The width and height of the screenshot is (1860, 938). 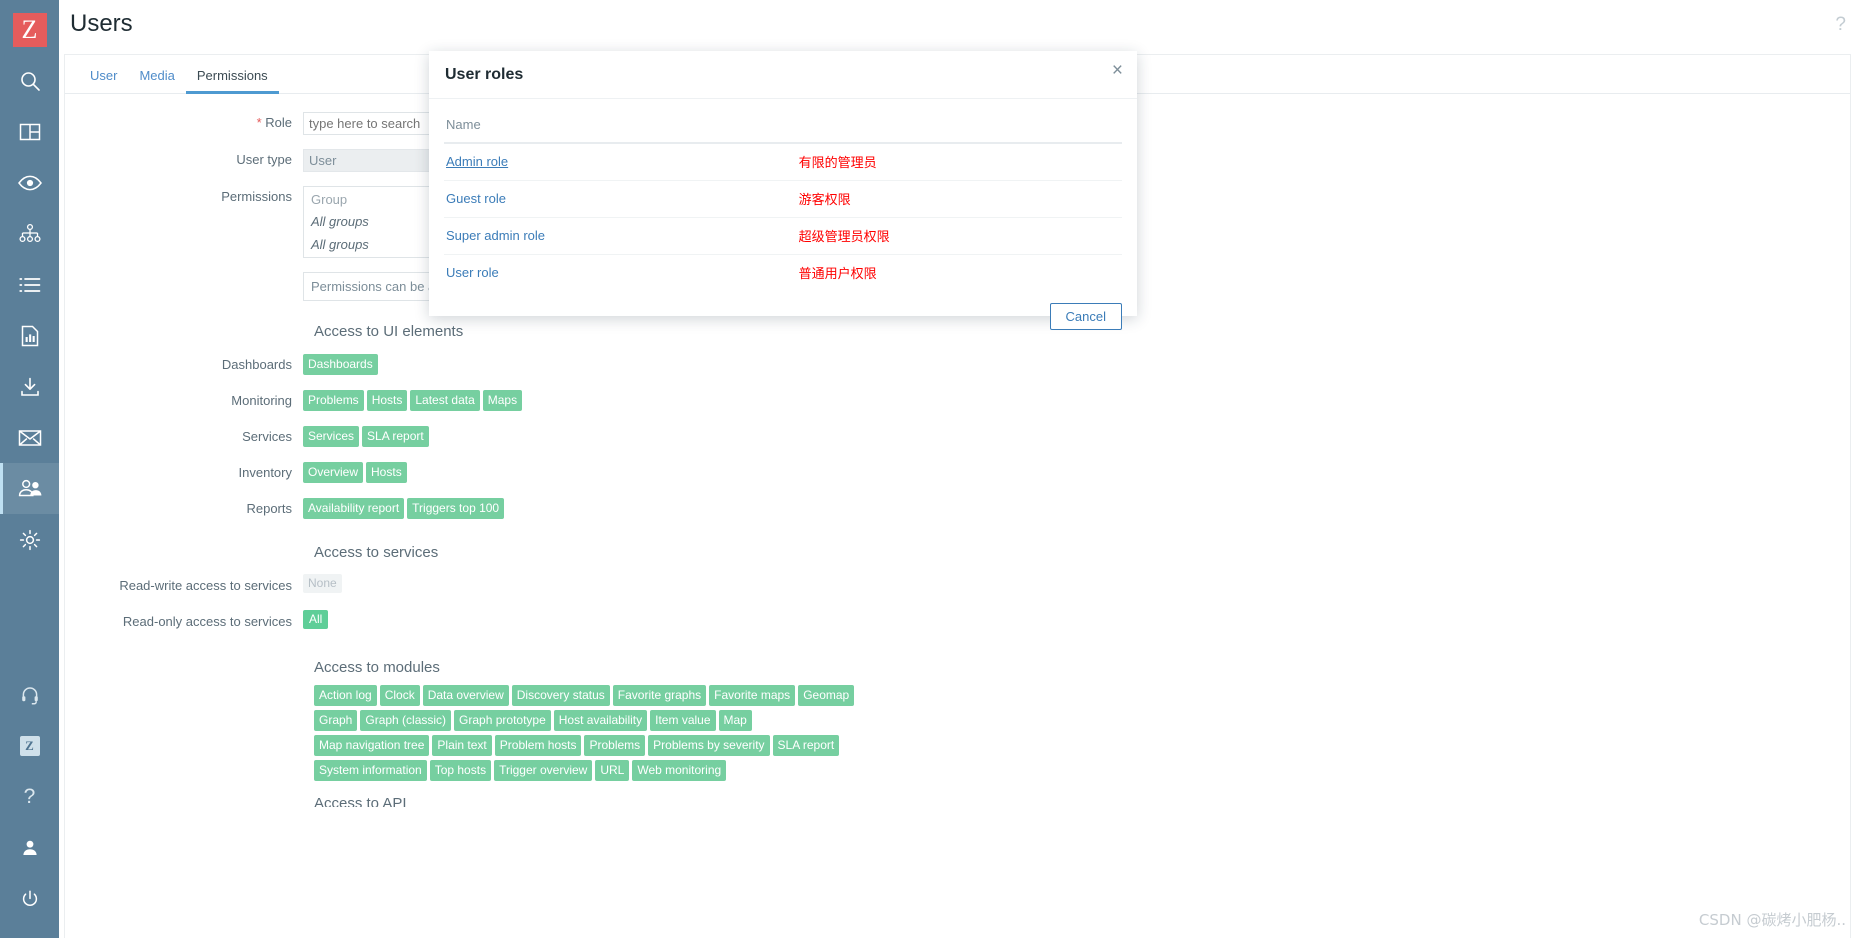 I want to click on read-write-services-label: Read-write access to services, so click(x=205, y=585).